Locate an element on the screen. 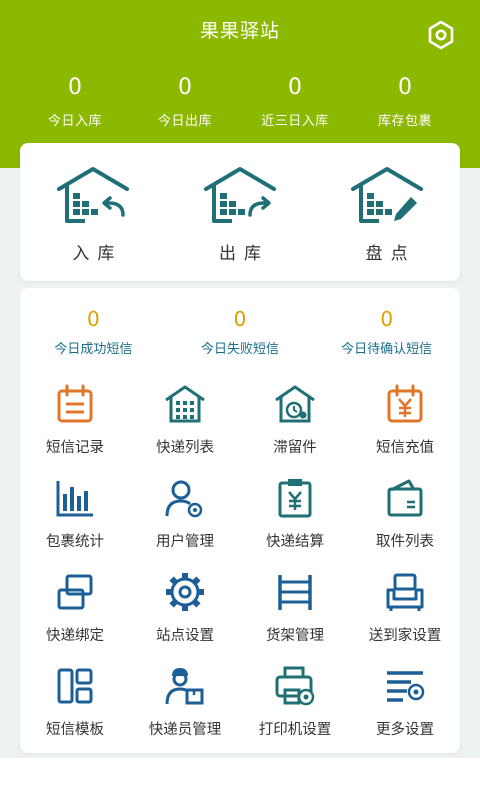  grid-item-label: 用户管理 is located at coordinates (185, 542).